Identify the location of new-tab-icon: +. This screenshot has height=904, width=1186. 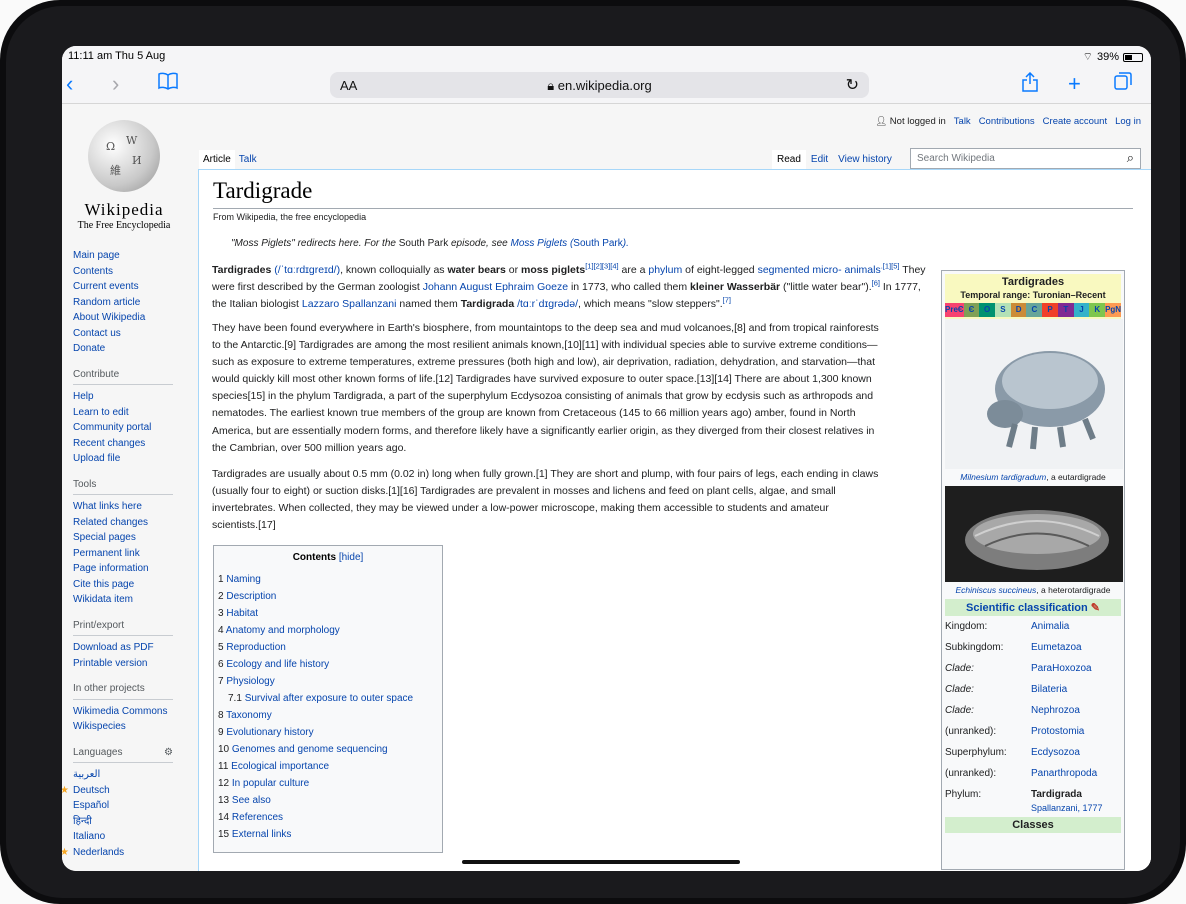
(1074, 84).